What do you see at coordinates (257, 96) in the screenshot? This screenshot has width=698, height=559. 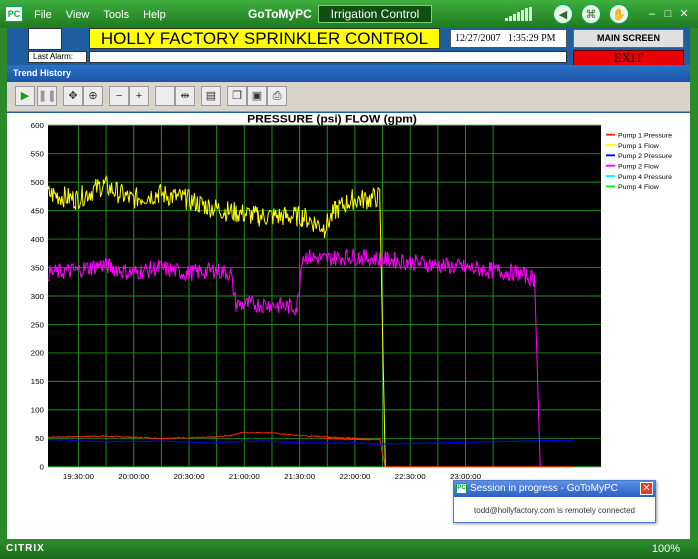 I see `save-icon: ▣` at bounding box center [257, 96].